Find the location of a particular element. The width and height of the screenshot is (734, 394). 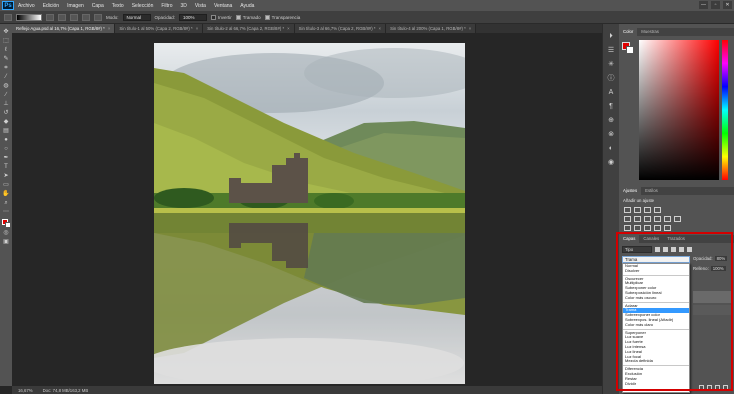

menu-capa: Capa is located at coordinates (98, 6).